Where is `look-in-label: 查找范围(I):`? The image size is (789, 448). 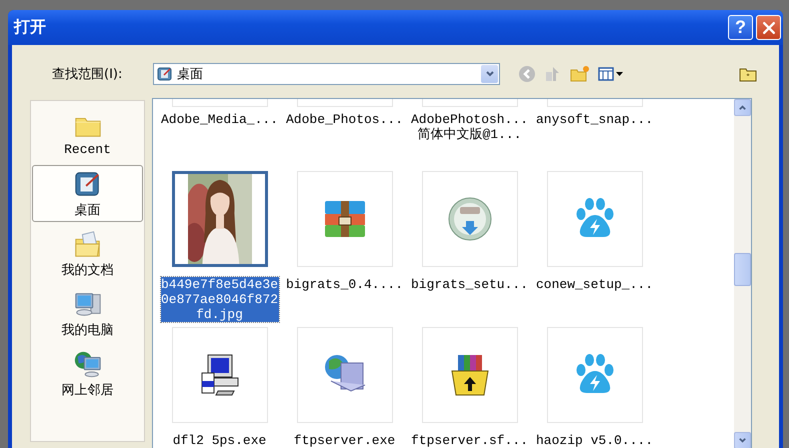
look-in-label: 查找范围(I): is located at coordinates (88, 74).